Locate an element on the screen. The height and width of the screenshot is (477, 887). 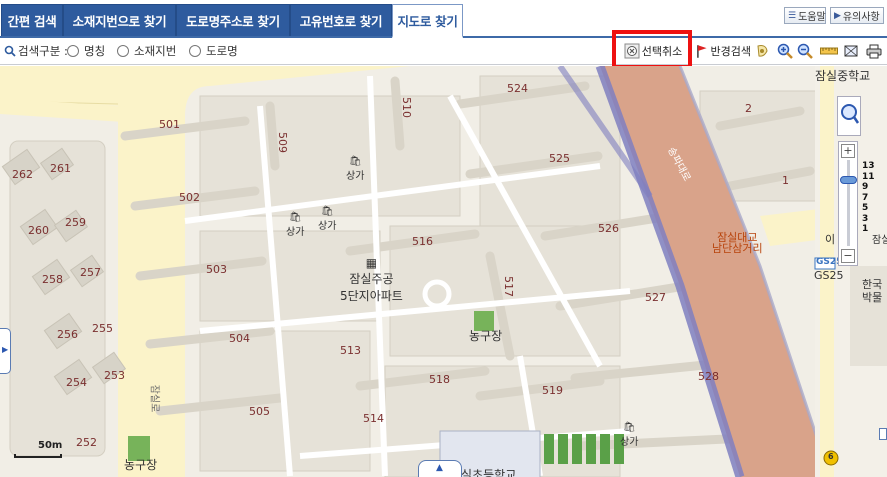
notice-button: ▶ 유의사항 is located at coordinates (857, 15).